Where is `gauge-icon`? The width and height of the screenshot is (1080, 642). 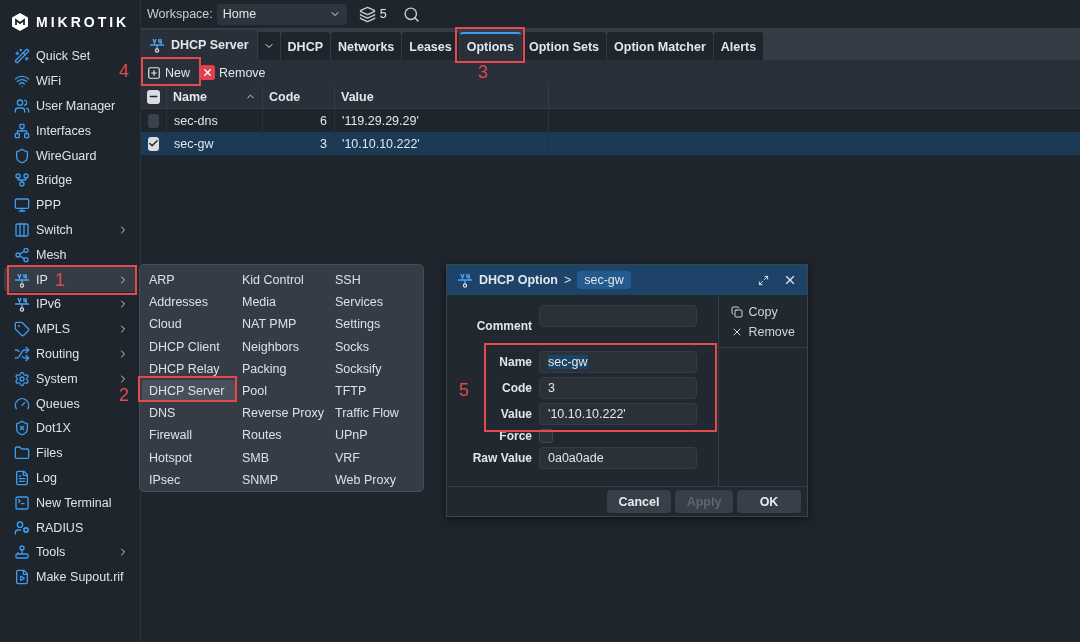
gauge-icon is located at coordinates (22, 403).